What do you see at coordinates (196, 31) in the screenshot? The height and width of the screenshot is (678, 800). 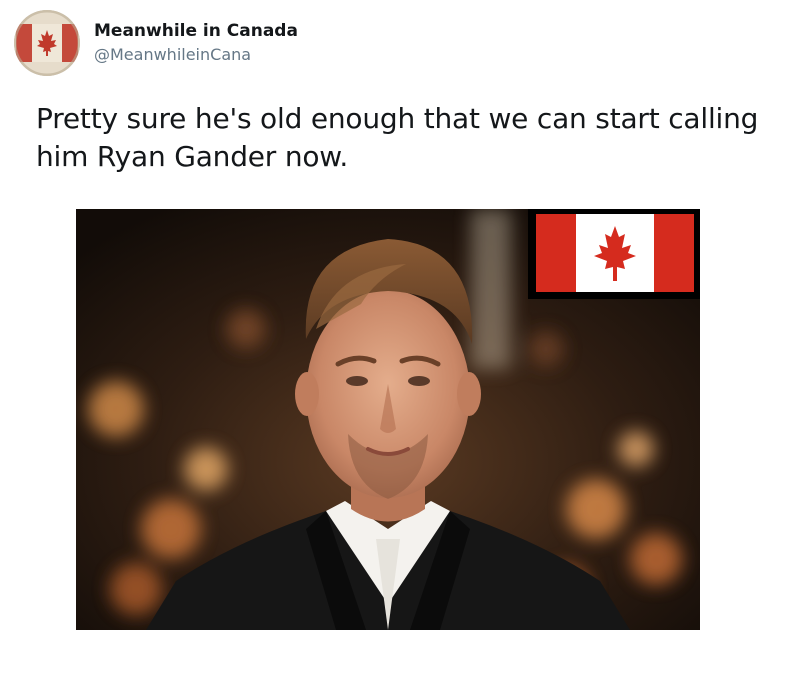 I see `author-display-name: Meanwhile in Canada` at bounding box center [196, 31].